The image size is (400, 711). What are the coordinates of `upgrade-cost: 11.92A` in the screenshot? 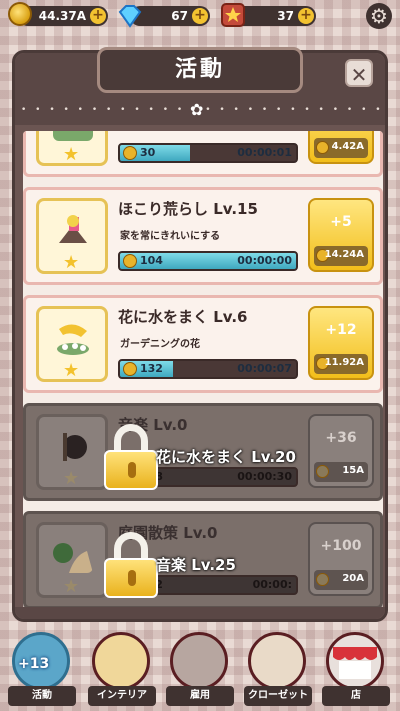 It's located at (341, 364).